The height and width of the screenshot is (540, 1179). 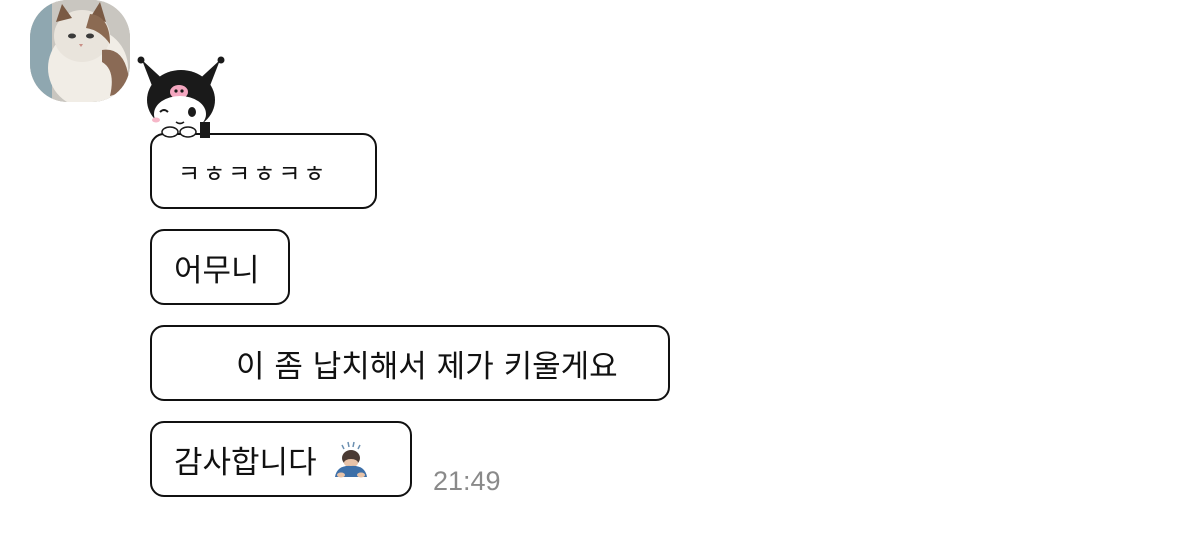 I want to click on message-text: ㅋㅎㅋㅎㅋㅎ, so click(x=253, y=173).